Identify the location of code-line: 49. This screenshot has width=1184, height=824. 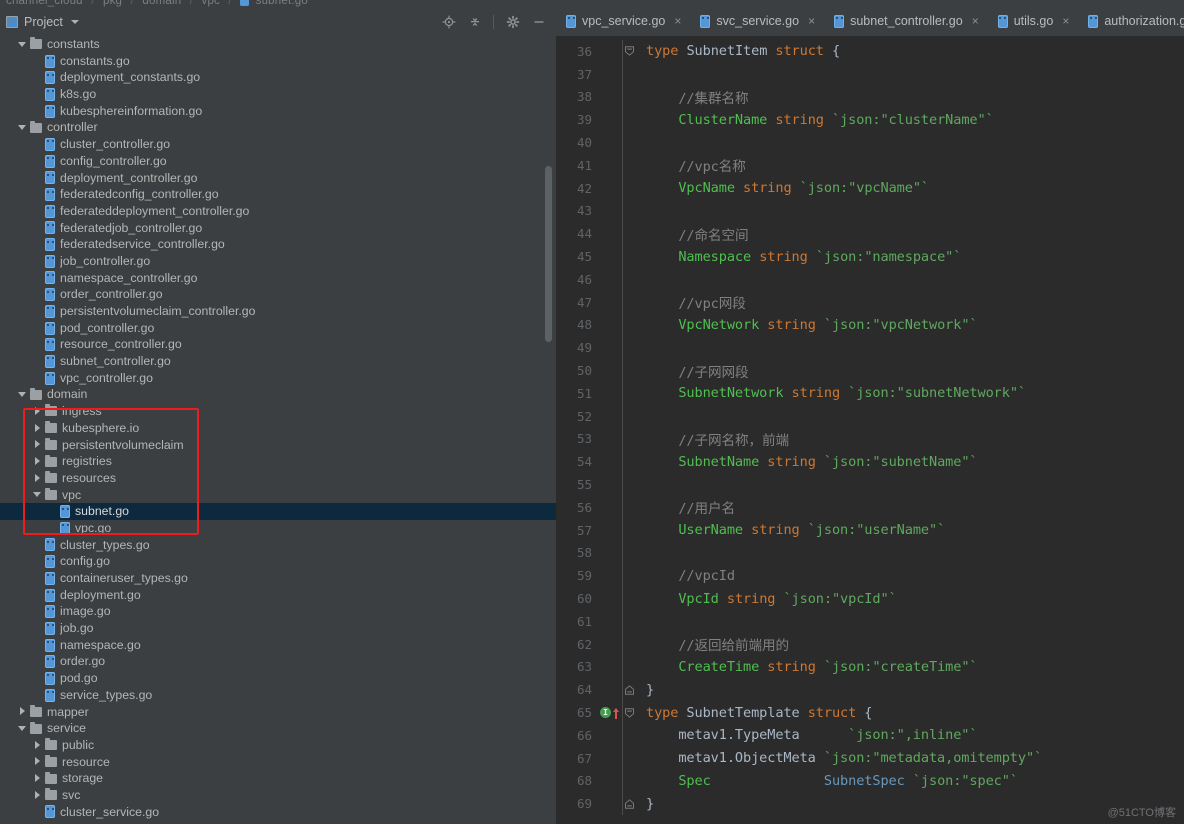
(870, 348).